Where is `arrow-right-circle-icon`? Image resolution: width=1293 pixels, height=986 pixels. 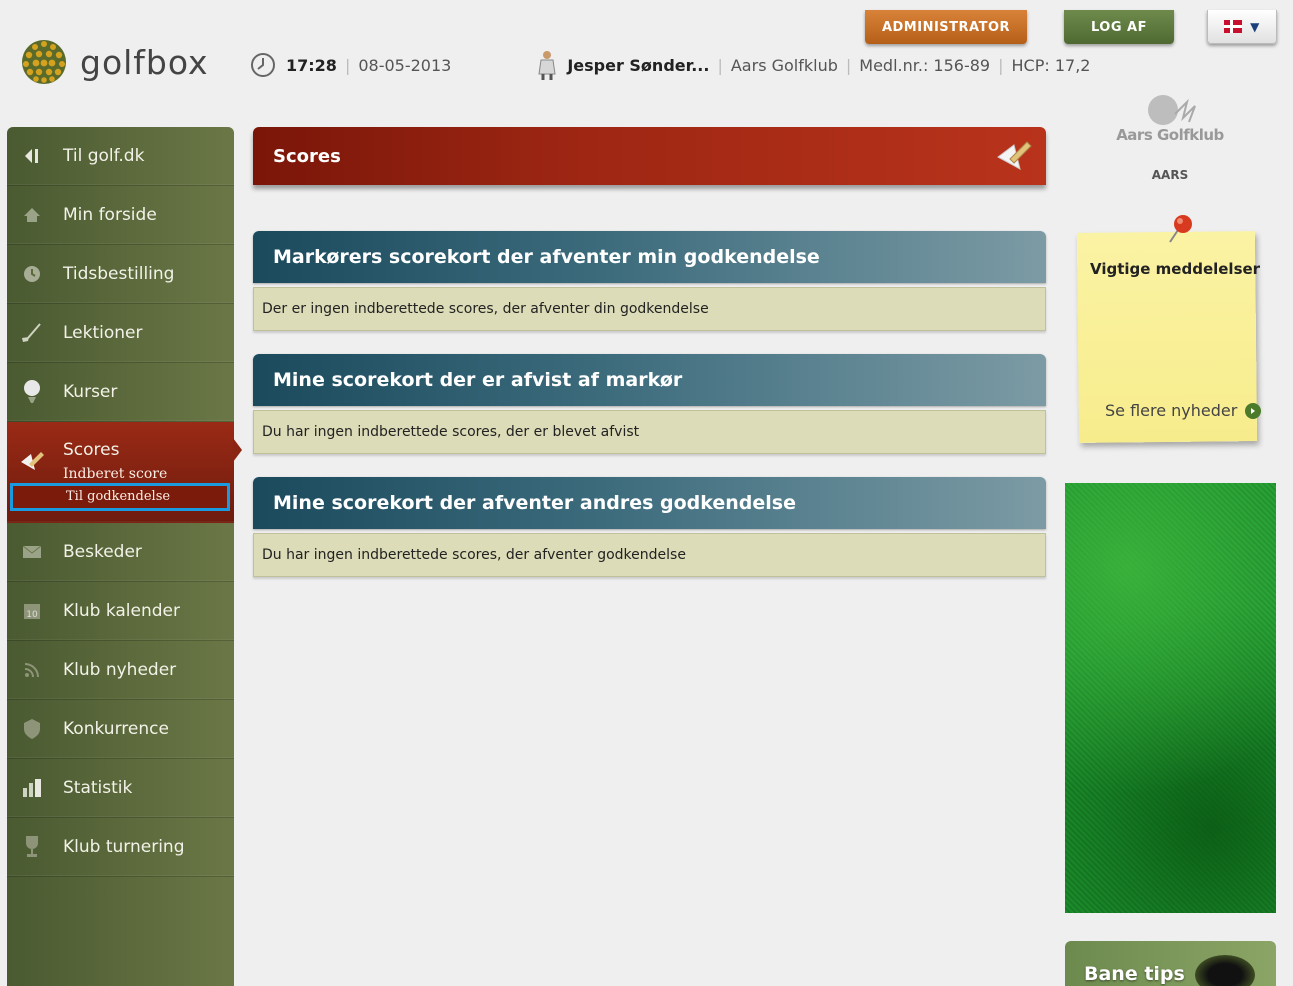
arrow-right-circle-icon is located at coordinates (1253, 410).